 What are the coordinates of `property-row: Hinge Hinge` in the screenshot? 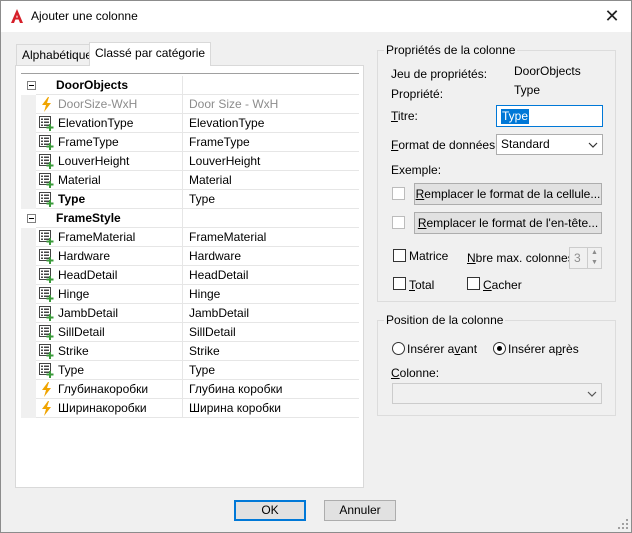 It's located at (190, 294).